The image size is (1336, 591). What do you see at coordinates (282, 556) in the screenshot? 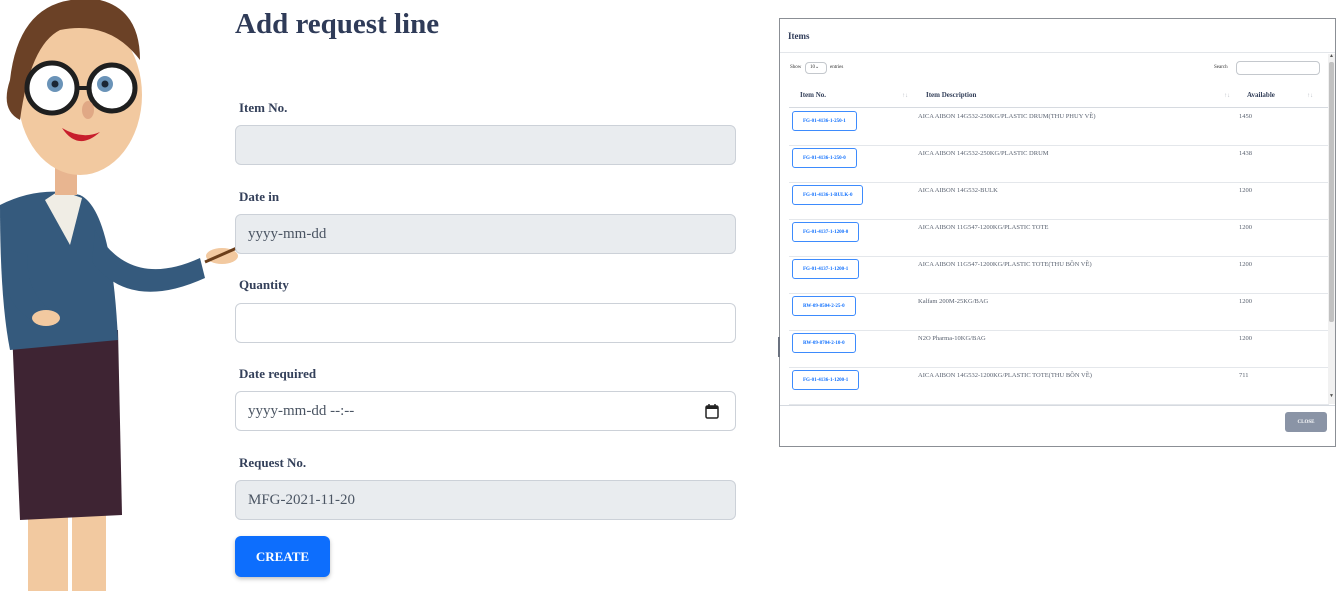
I see `create-button: CREATE` at bounding box center [282, 556].